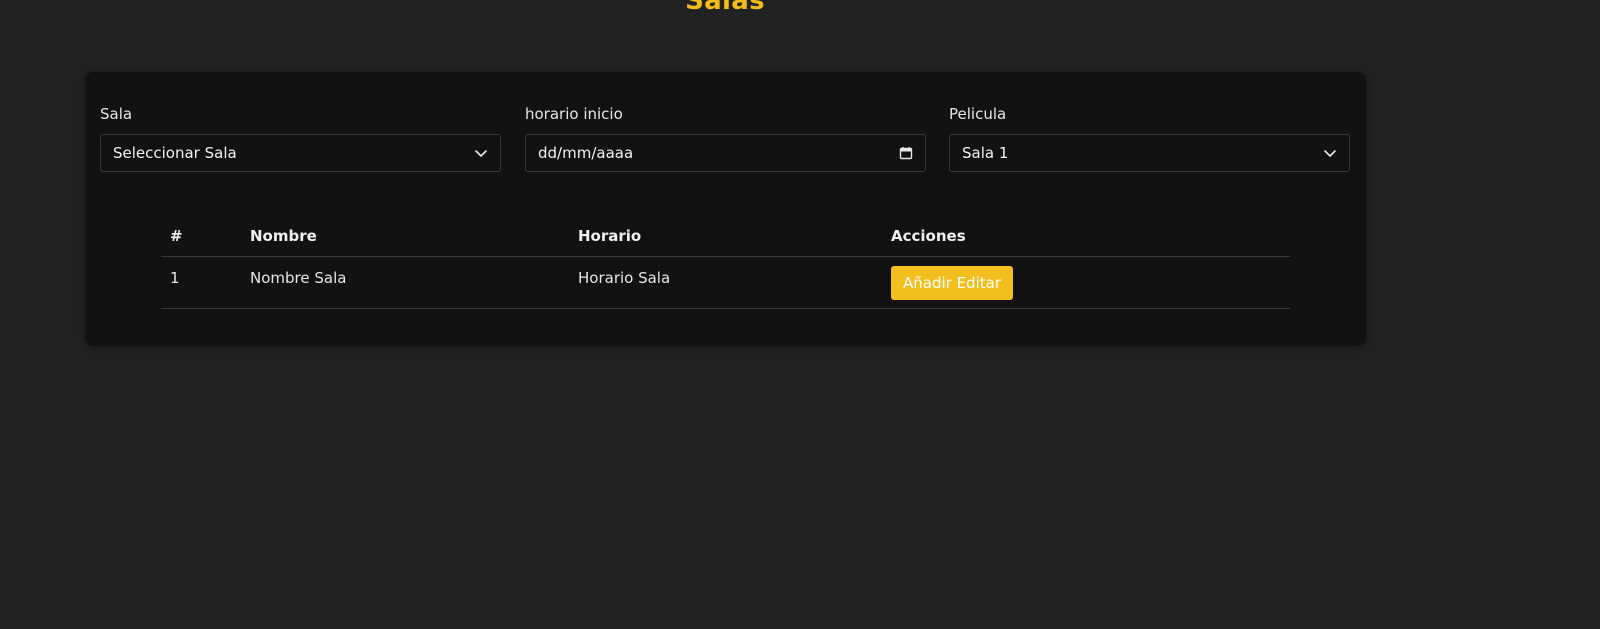  I want to click on col-header-nombre: Nombre, so click(405, 236).